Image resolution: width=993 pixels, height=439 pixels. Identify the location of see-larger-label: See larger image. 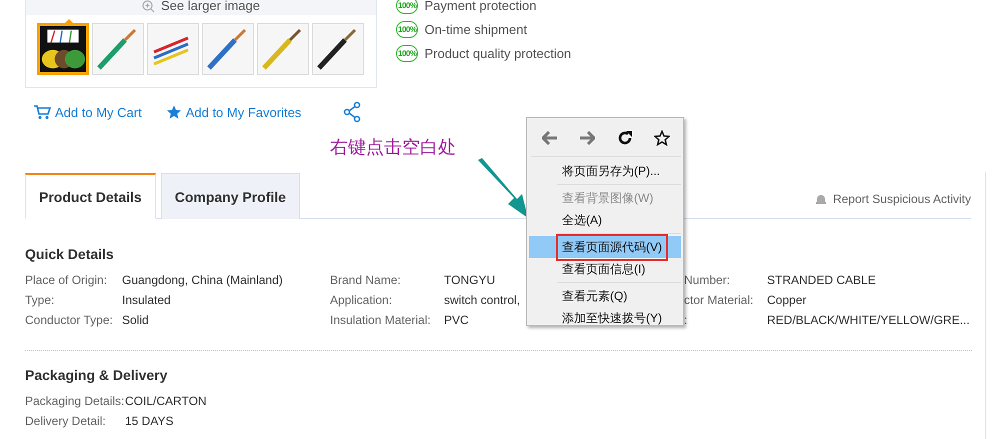
(210, 6).